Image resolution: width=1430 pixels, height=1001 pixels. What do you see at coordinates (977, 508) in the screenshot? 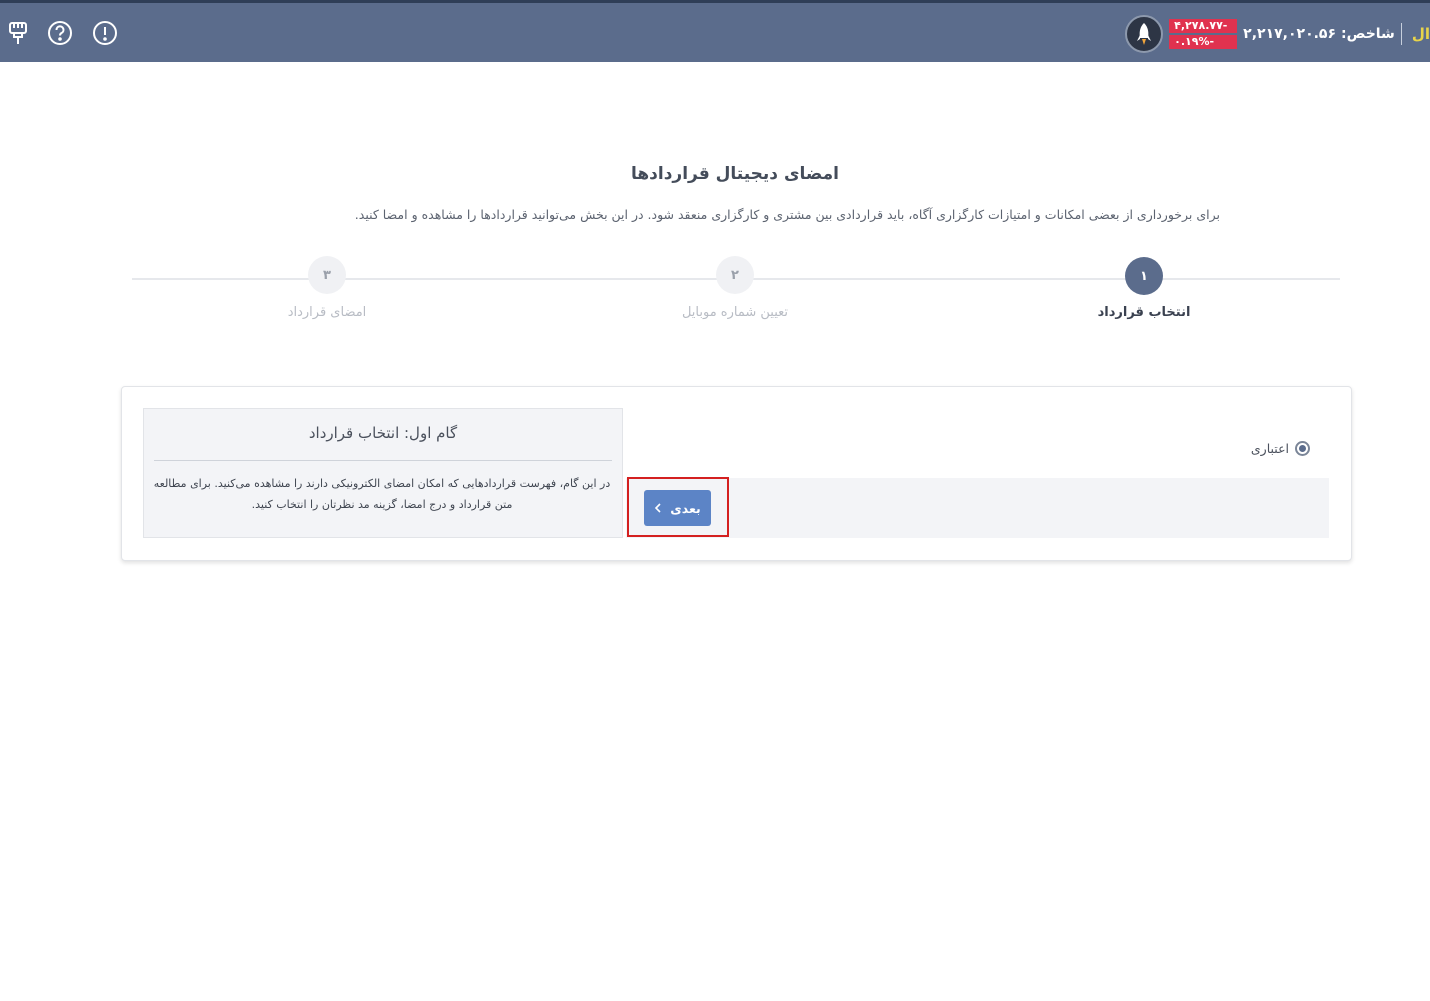
I see `action-bar` at bounding box center [977, 508].